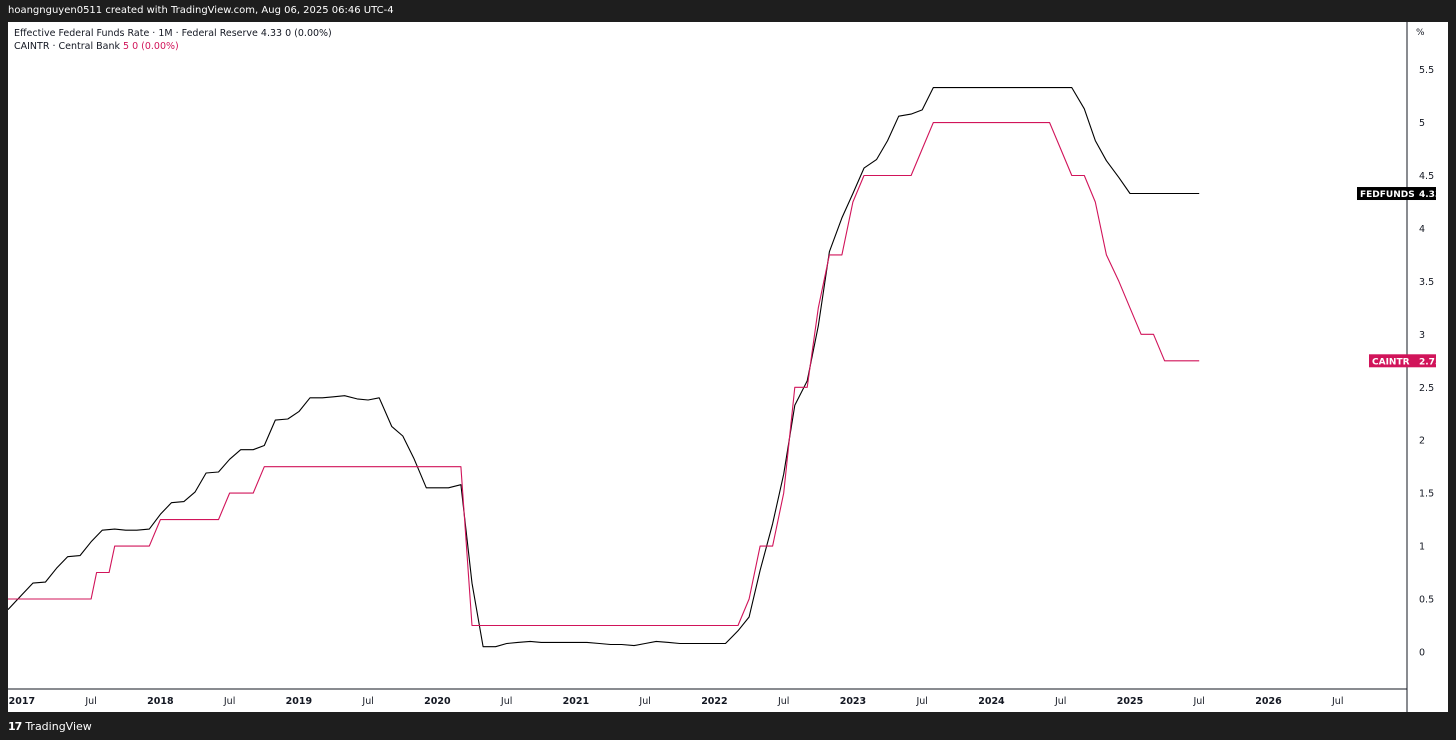 This screenshot has height=740, width=1456. What do you see at coordinates (299, 701) in the screenshot?
I see `x-tick-label: 2019` at bounding box center [299, 701].